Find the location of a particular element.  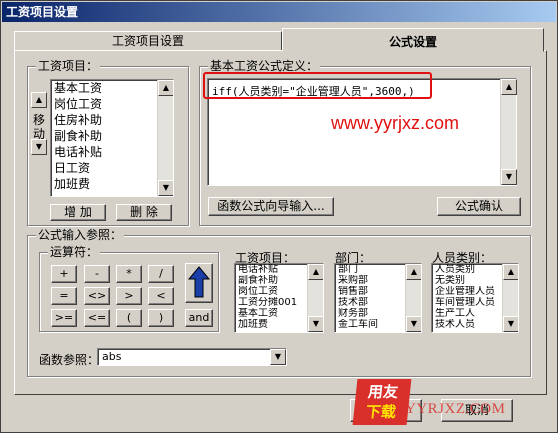

category-ref-scrollbar: ▲ ▼ is located at coordinates (510, 298).